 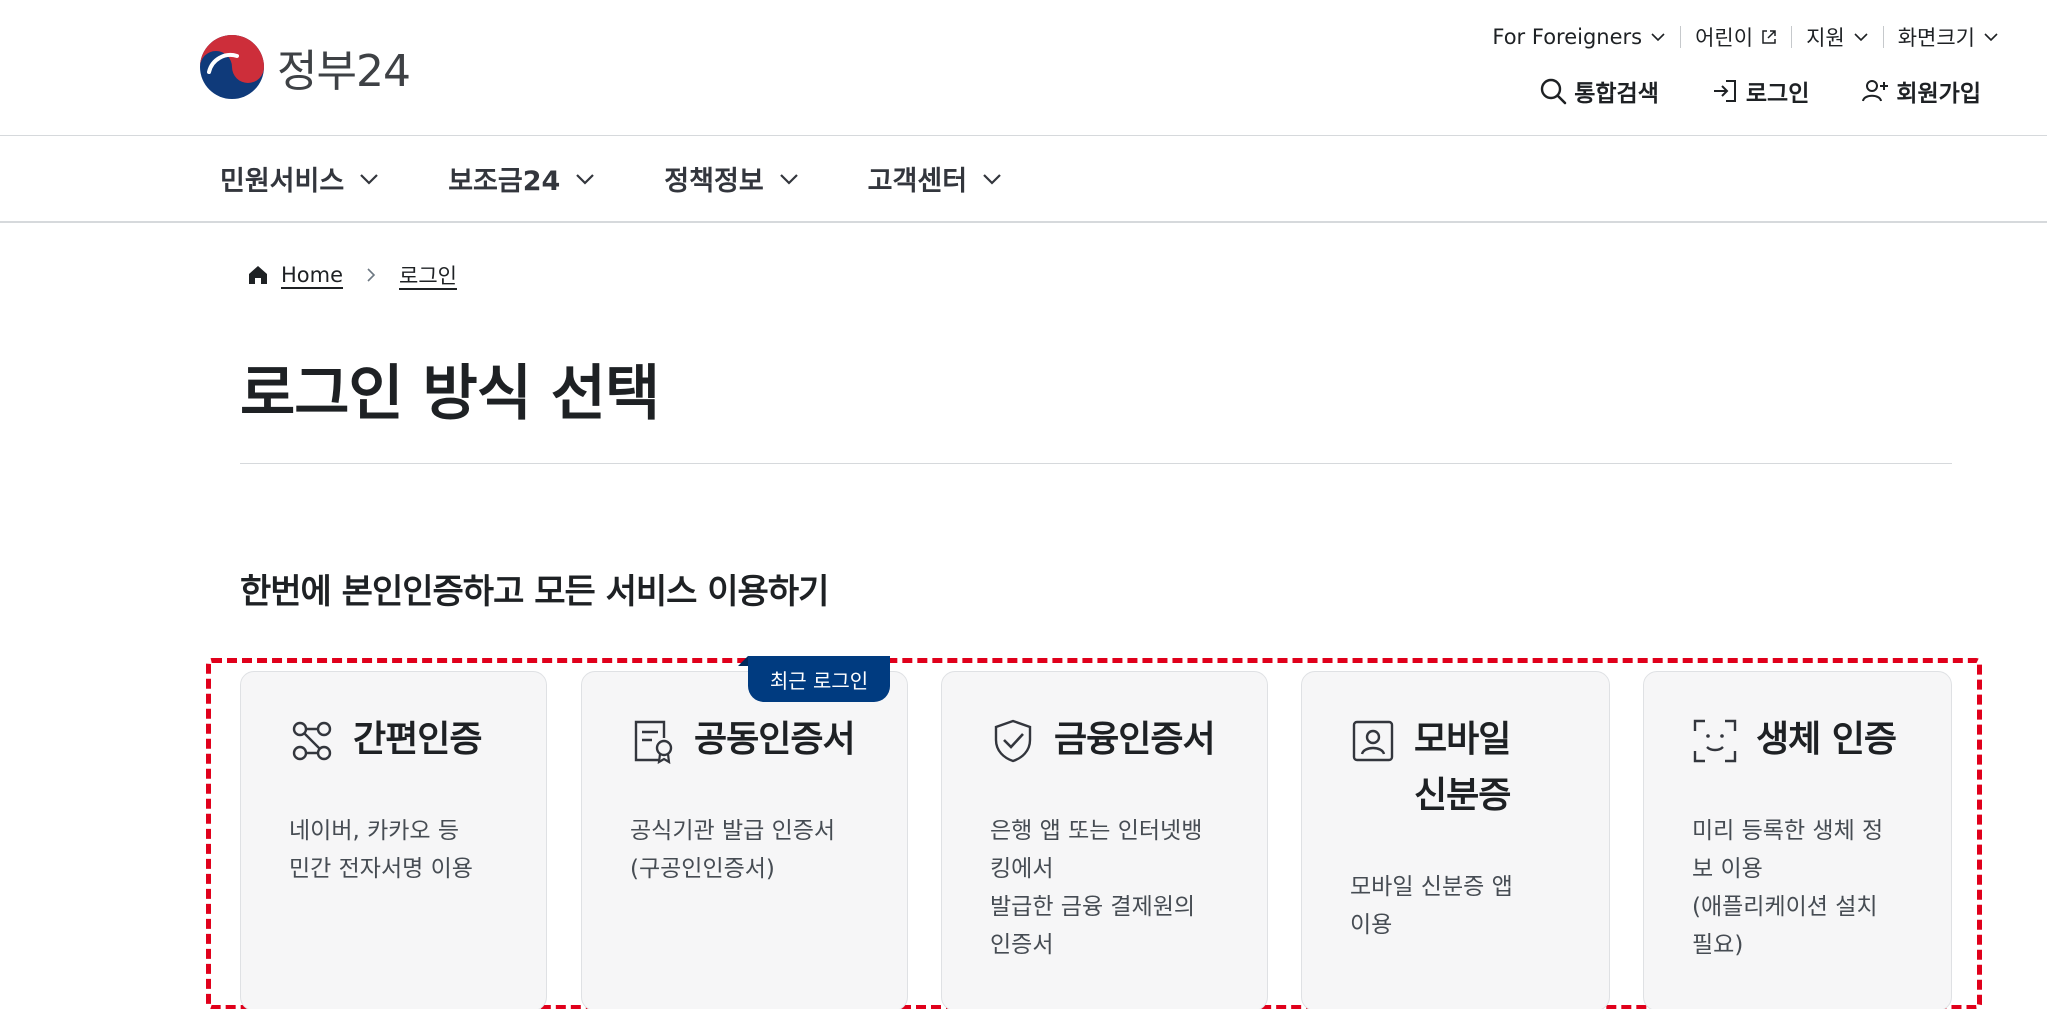 What do you see at coordinates (1787, 888) in the screenshot?
I see `card-description: 미리 등록한 생체 정 보 이용 (애플리케이션 설치 필요)` at bounding box center [1787, 888].